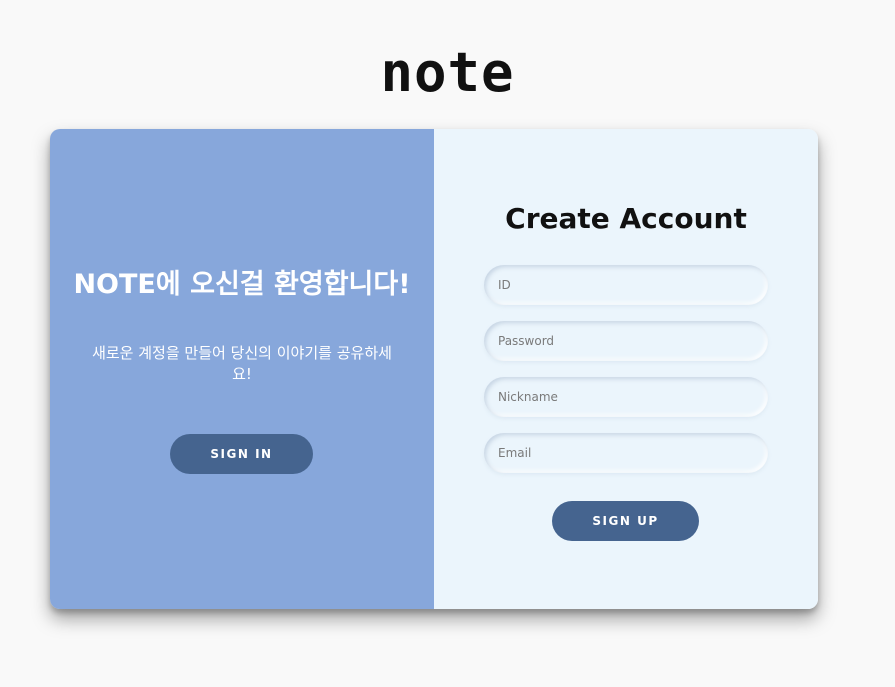  I want to click on id-input, so click(626, 285).